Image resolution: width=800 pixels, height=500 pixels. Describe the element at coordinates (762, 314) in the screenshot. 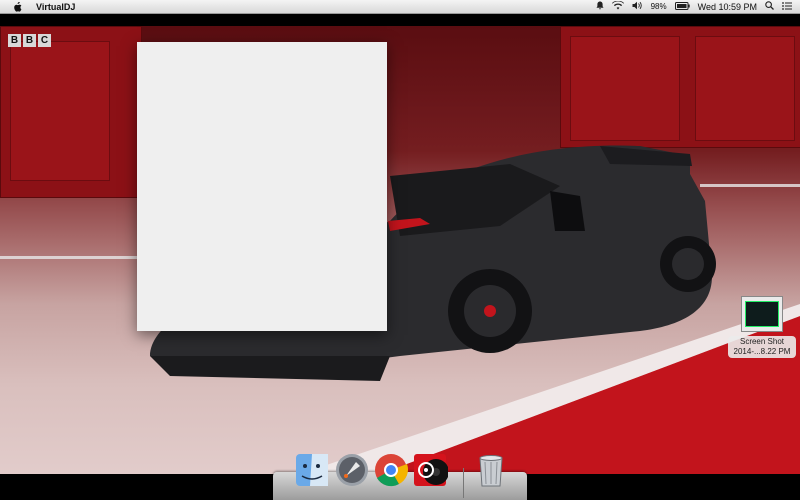

I see `screenshot-thumbnail-icon` at that location.